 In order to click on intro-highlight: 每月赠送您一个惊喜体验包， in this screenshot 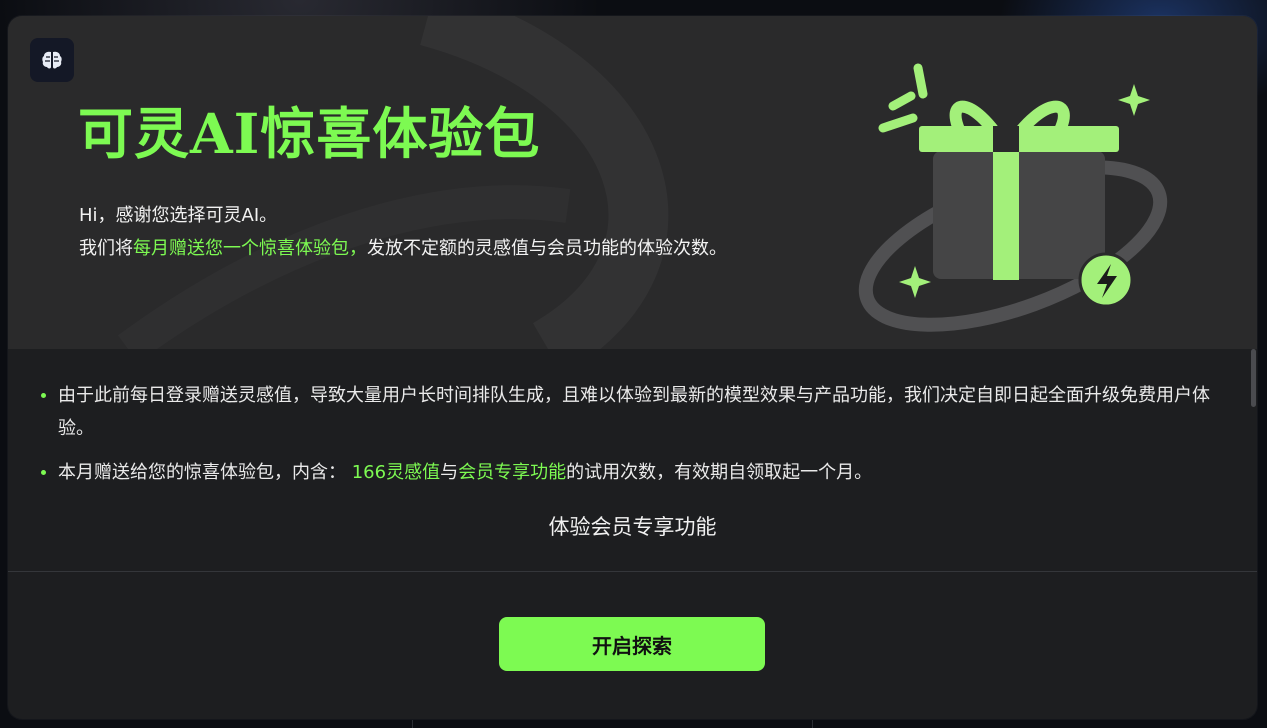, I will do `click(250, 248)`.